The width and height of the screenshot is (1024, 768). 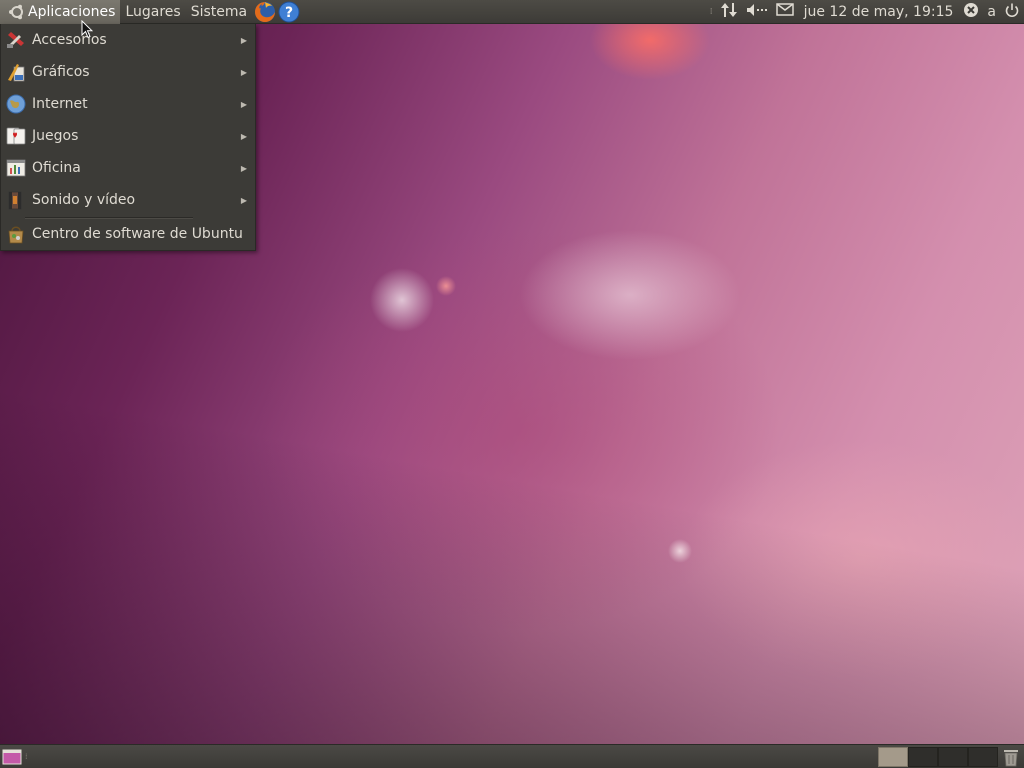 I want to click on graphics-icon, so click(x=16, y=72).